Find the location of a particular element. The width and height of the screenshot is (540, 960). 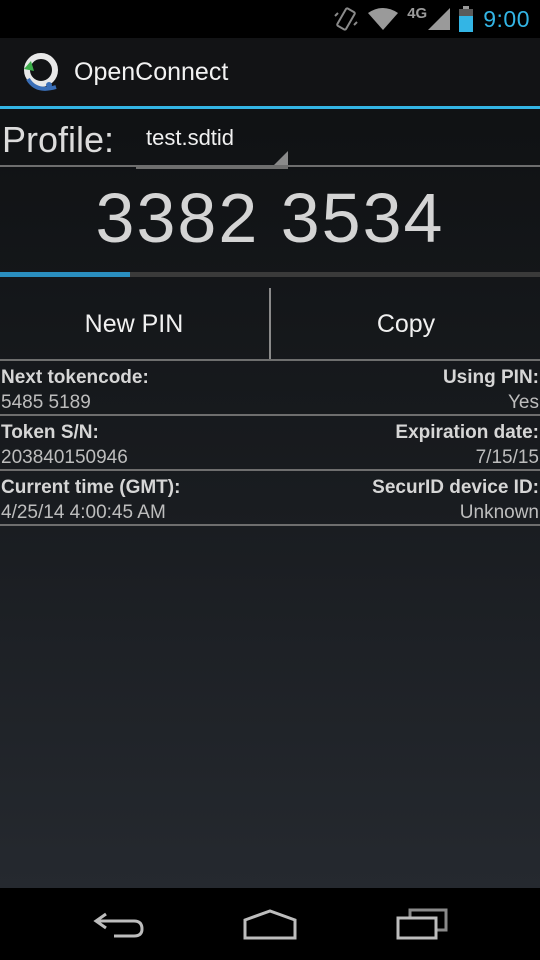

status-bar: 4G 9:00 is located at coordinates (270, 19).